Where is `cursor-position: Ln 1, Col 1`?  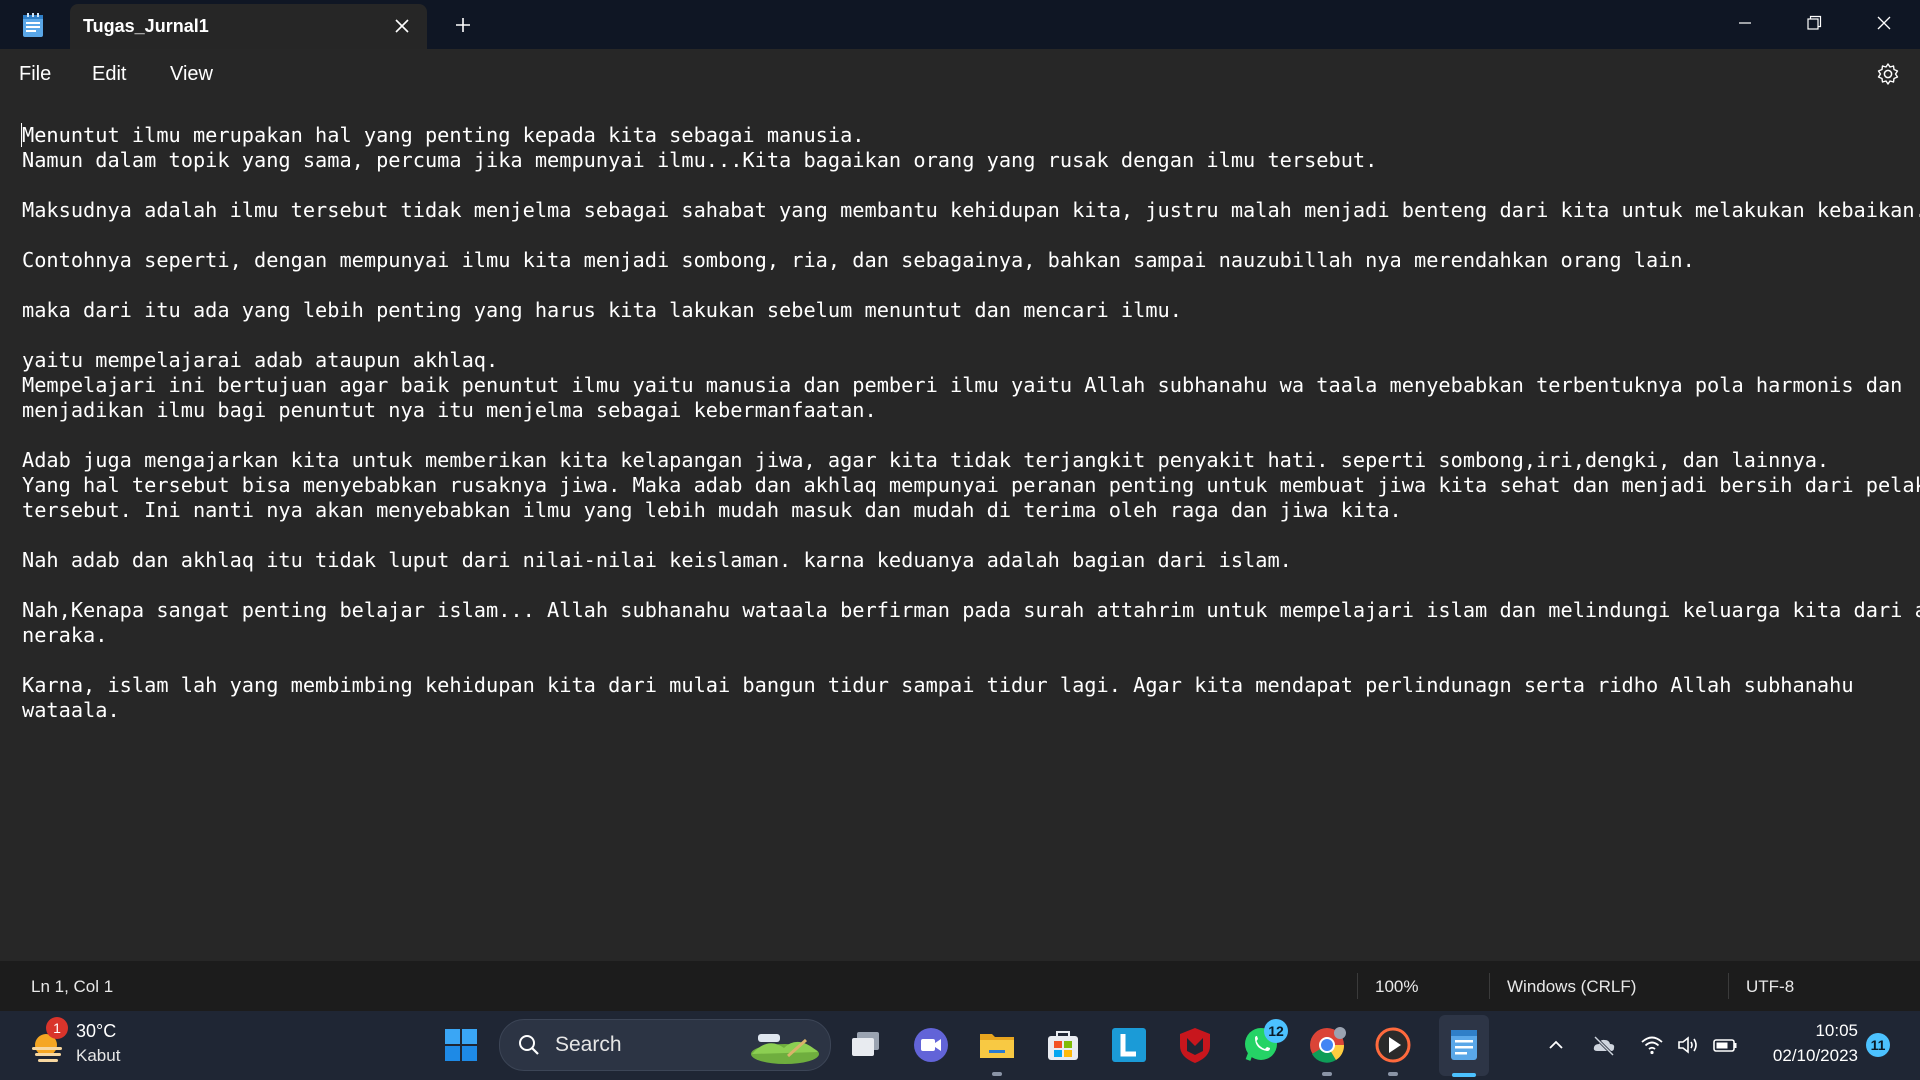
cursor-position: Ln 1, Col 1 is located at coordinates (72, 986).